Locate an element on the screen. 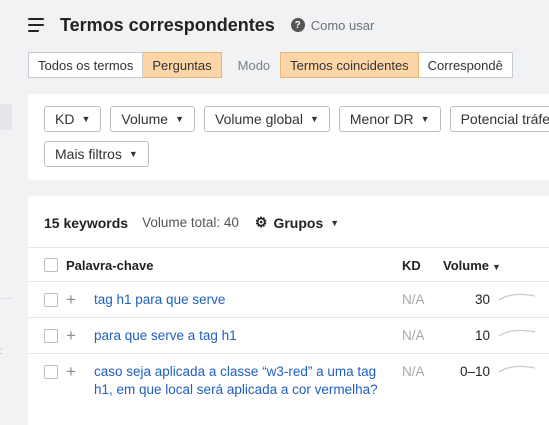  sidebar-edge: : is located at coordinates (6, 212).